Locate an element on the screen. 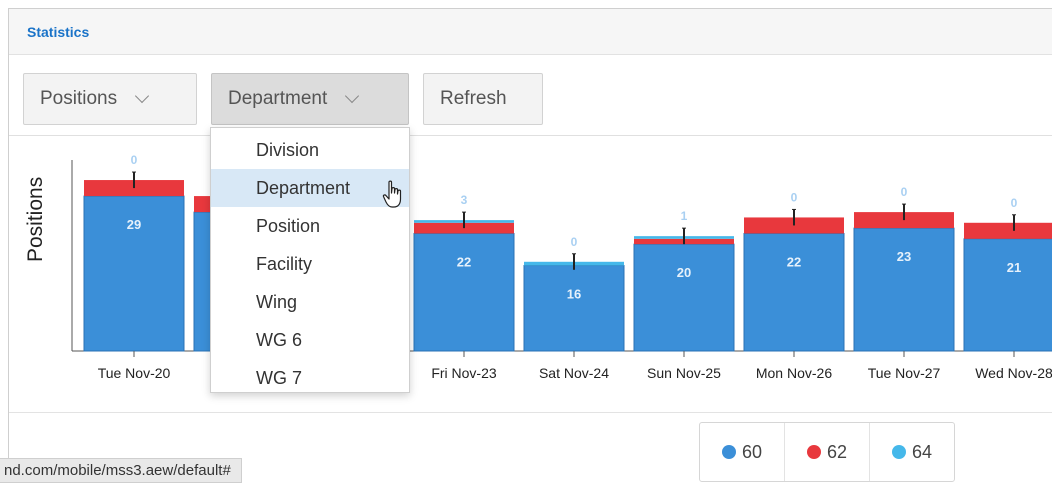  divider is located at coordinates (530, 412).